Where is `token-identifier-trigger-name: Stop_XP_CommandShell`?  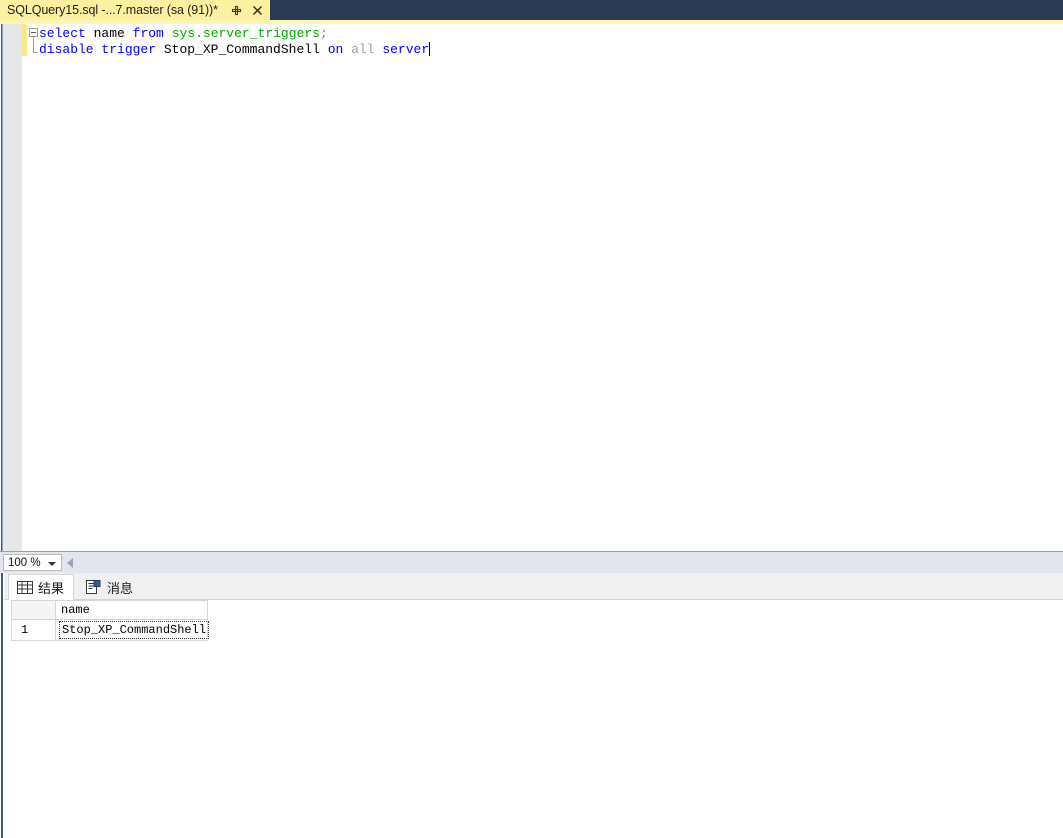 token-identifier-trigger-name: Stop_XP_CommandShell is located at coordinates (241, 49).